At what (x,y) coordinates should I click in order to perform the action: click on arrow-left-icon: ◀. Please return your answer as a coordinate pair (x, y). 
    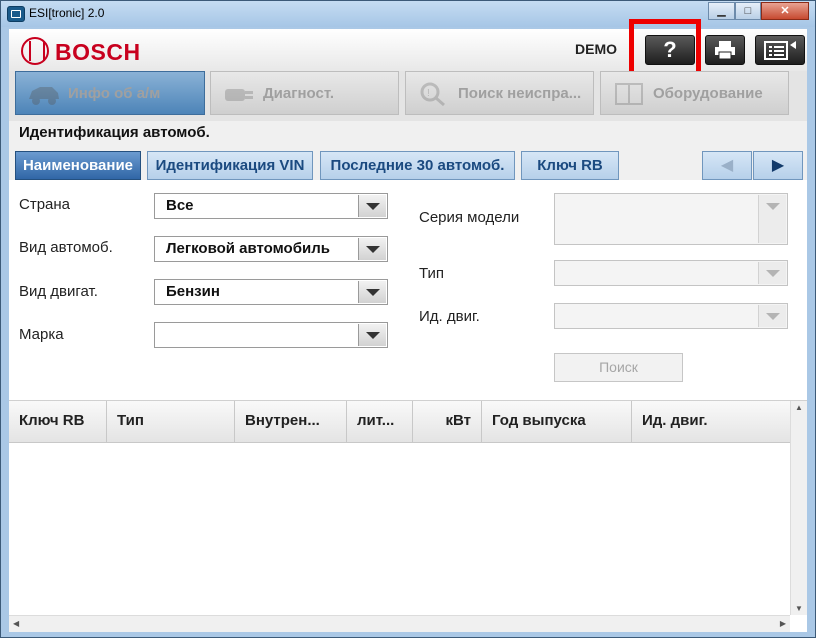
    Looking at the image, I should click on (727, 165).